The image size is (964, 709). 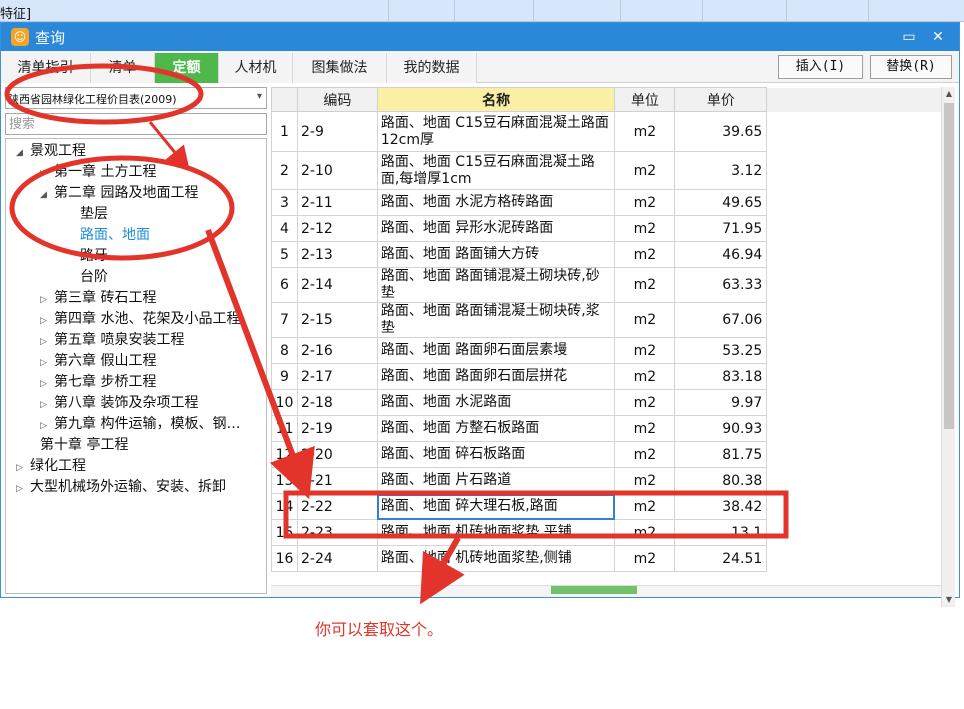 I want to click on table-row: 7 2-15 路面、地面 路面铺混凝土砌块砖,浆垫 m2 67.06, so click(x=607, y=320).